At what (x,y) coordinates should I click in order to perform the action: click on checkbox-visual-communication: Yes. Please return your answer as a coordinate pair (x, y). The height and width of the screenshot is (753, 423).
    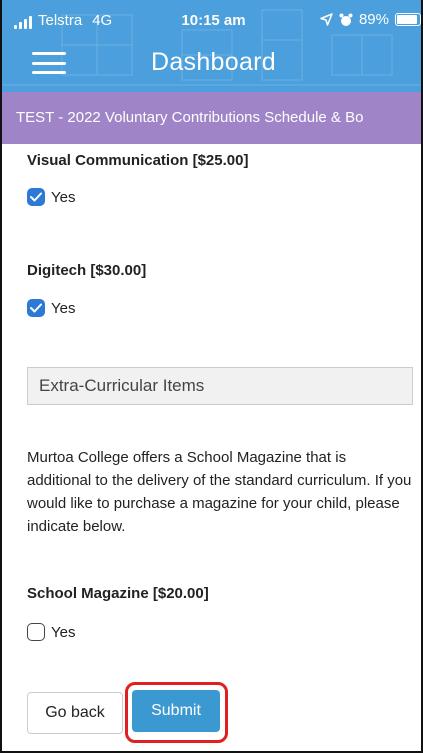
    Looking at the image, I should click on (51, 197).